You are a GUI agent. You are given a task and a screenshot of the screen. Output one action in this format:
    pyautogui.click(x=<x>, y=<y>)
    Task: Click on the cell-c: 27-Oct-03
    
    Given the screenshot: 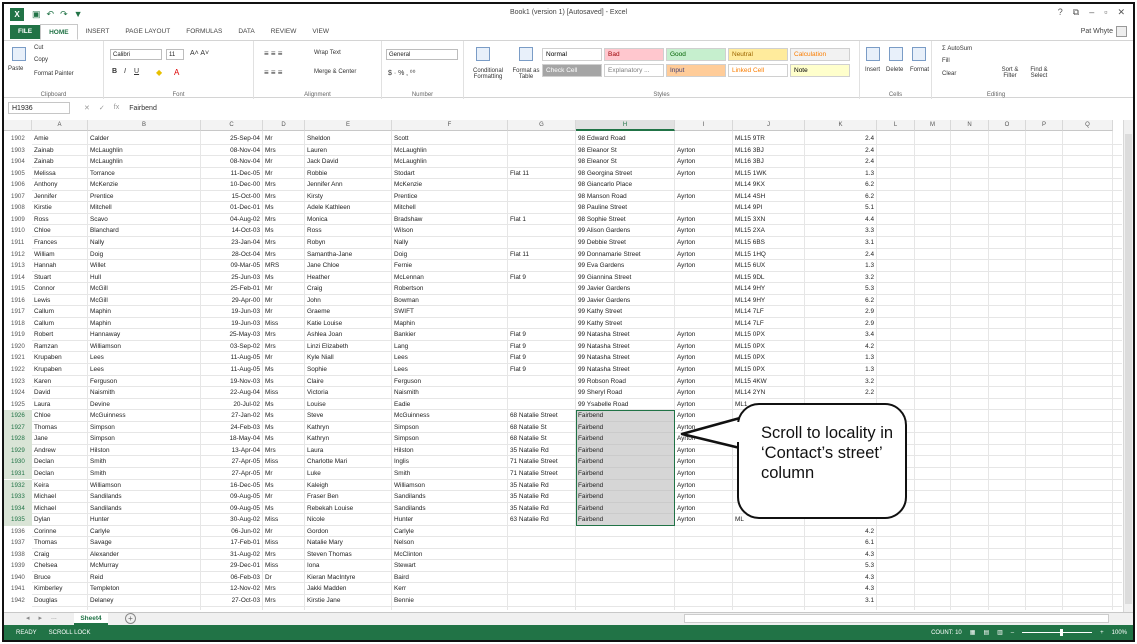 What is the action you would take?
    pyautogui.click(x=232, y=601)
    